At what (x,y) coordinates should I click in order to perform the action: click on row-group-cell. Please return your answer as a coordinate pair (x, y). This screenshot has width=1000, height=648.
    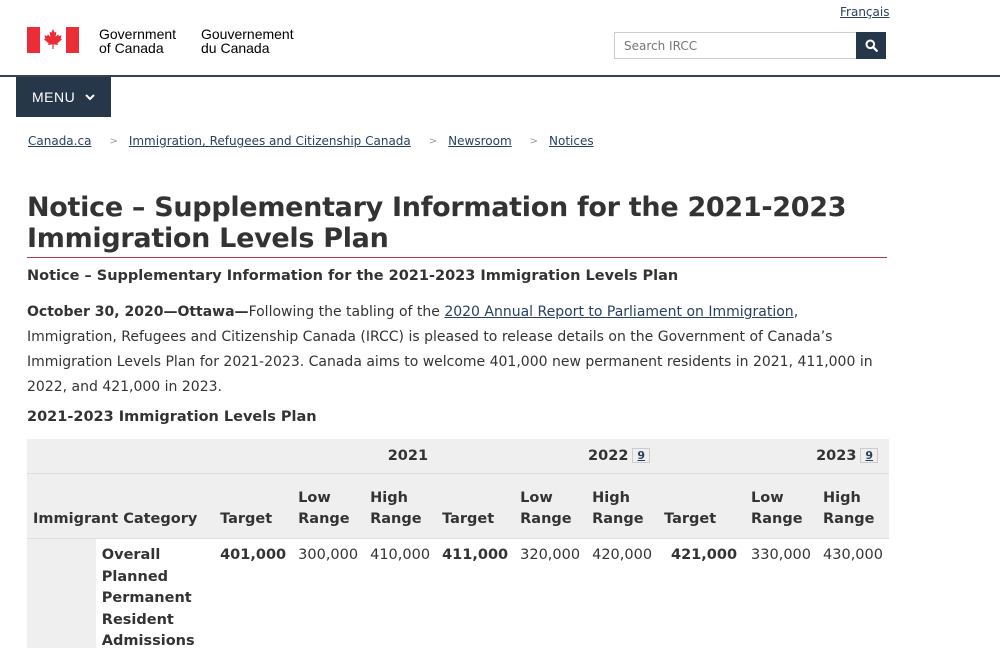
    Looking at the image, I should click on (61, 593).